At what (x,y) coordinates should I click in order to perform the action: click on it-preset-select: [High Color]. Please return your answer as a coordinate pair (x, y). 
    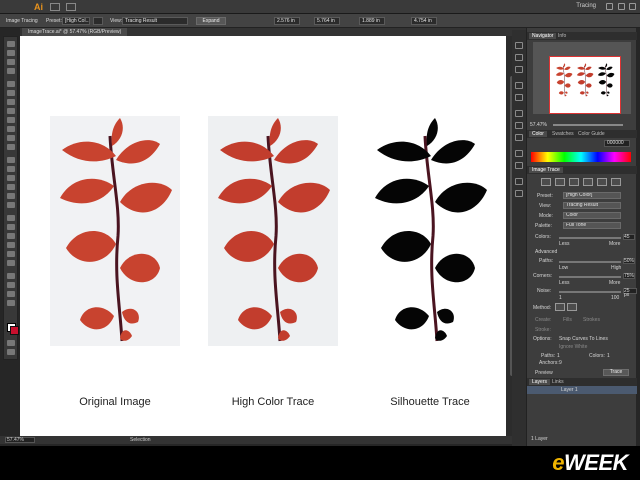
    Looking at the image, I should click on (592, 195).